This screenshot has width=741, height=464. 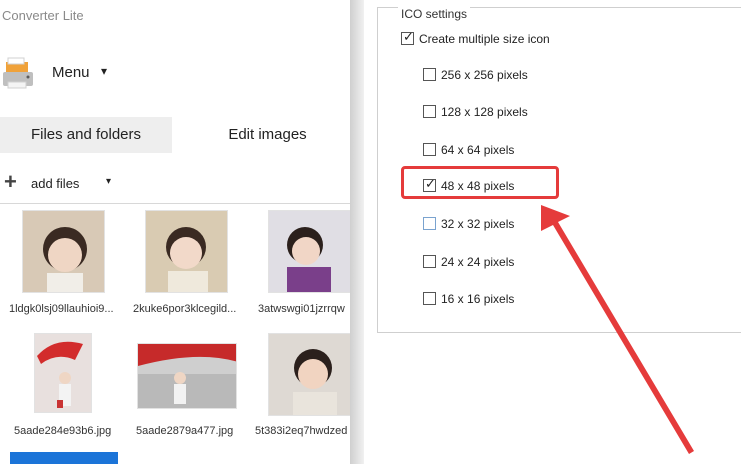 I want to click on add-files-button: + add files ▾, so click(x=74, y=182).